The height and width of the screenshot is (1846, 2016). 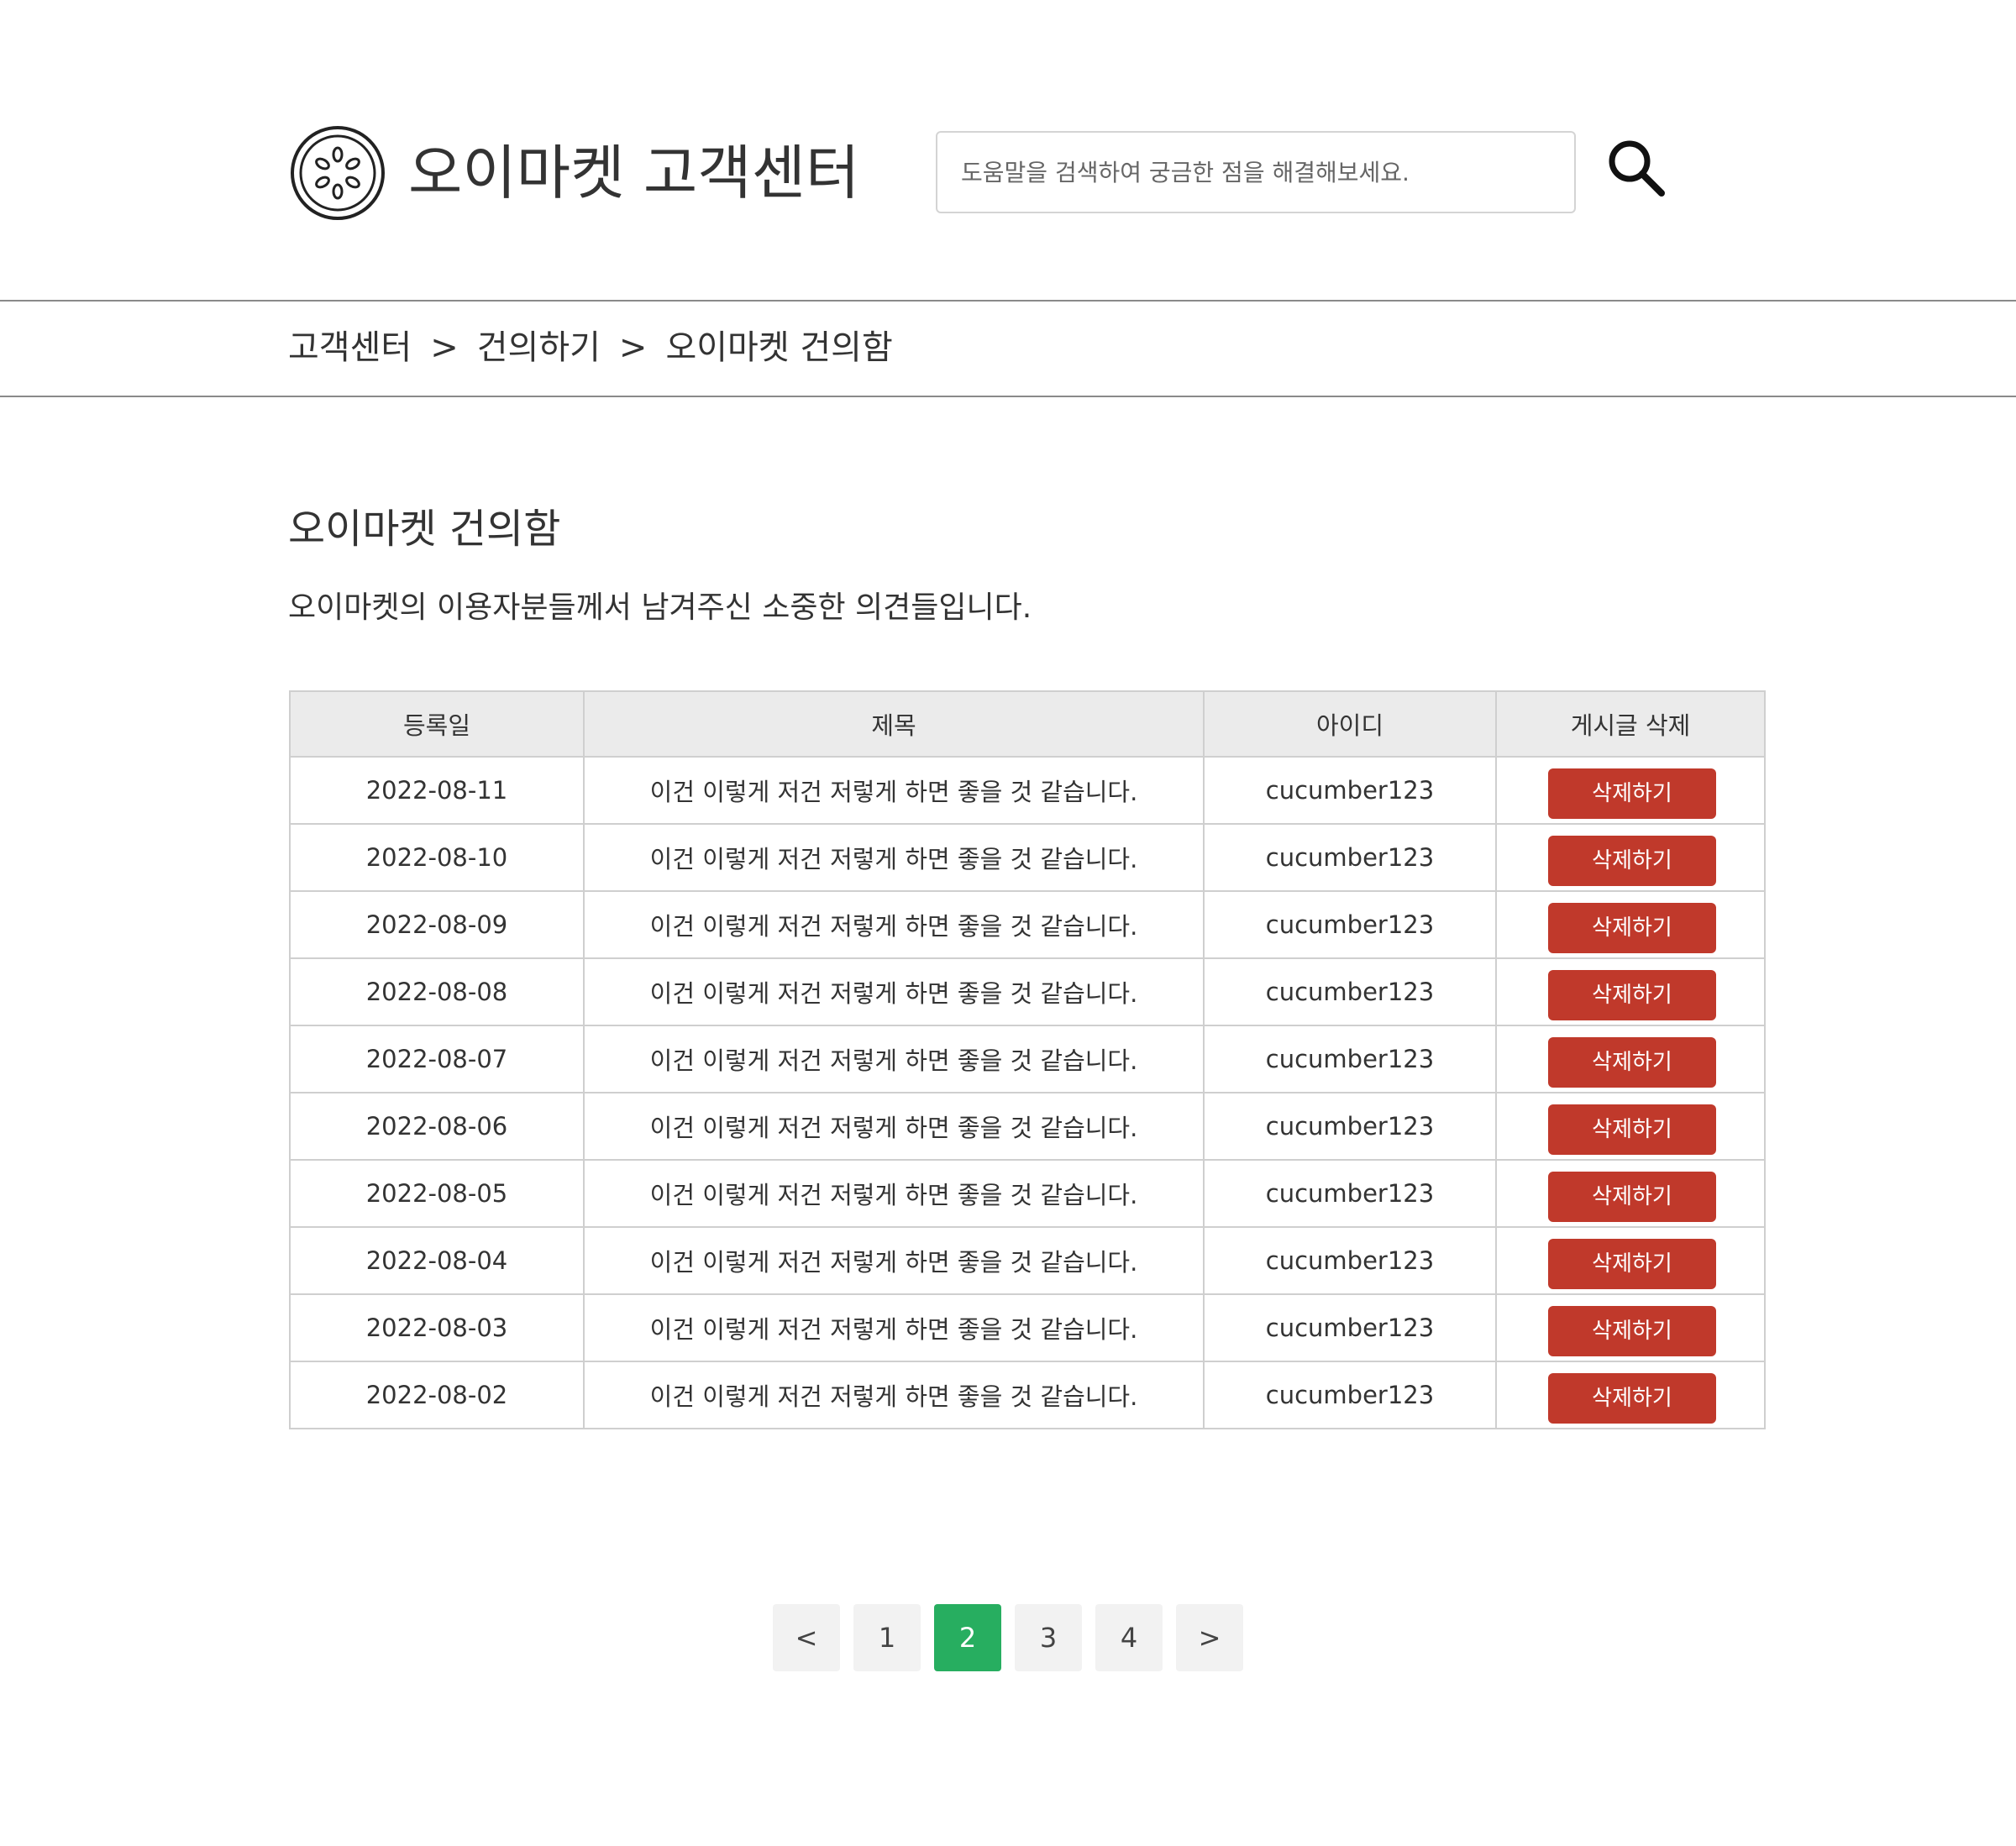 What do you see at coordinates (437, 1193) in the screenshot?
I see `row-date: 2022-08-05` at bounding box center [437, 1193].